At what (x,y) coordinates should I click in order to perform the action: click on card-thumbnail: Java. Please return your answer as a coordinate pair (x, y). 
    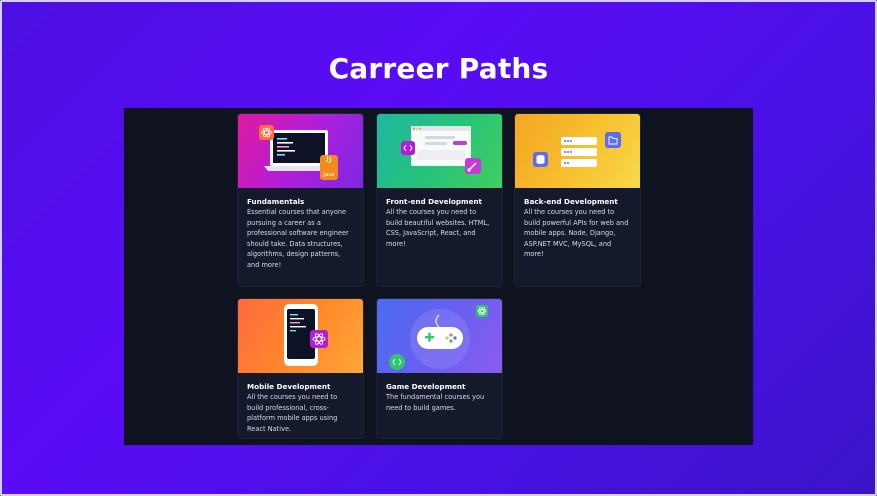
    Looking at the image, I should click on (300, 151).